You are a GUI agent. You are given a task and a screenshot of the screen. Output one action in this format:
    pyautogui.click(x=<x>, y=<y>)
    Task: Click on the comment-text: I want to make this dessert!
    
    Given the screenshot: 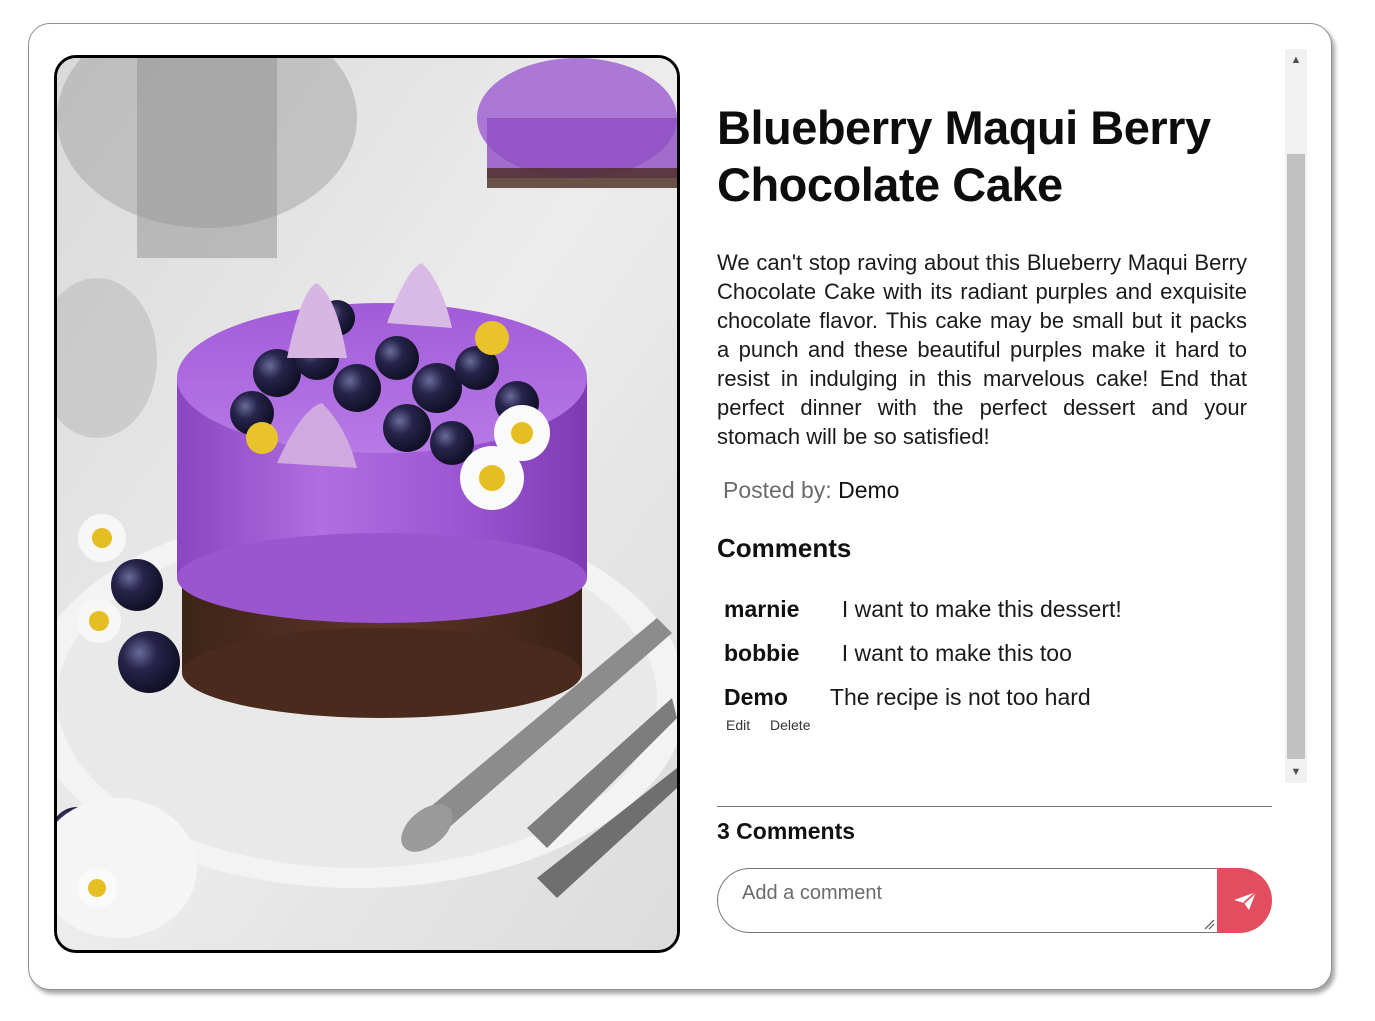 What is the action you would take?
    pyautogui.click(x=981, y=609)
    